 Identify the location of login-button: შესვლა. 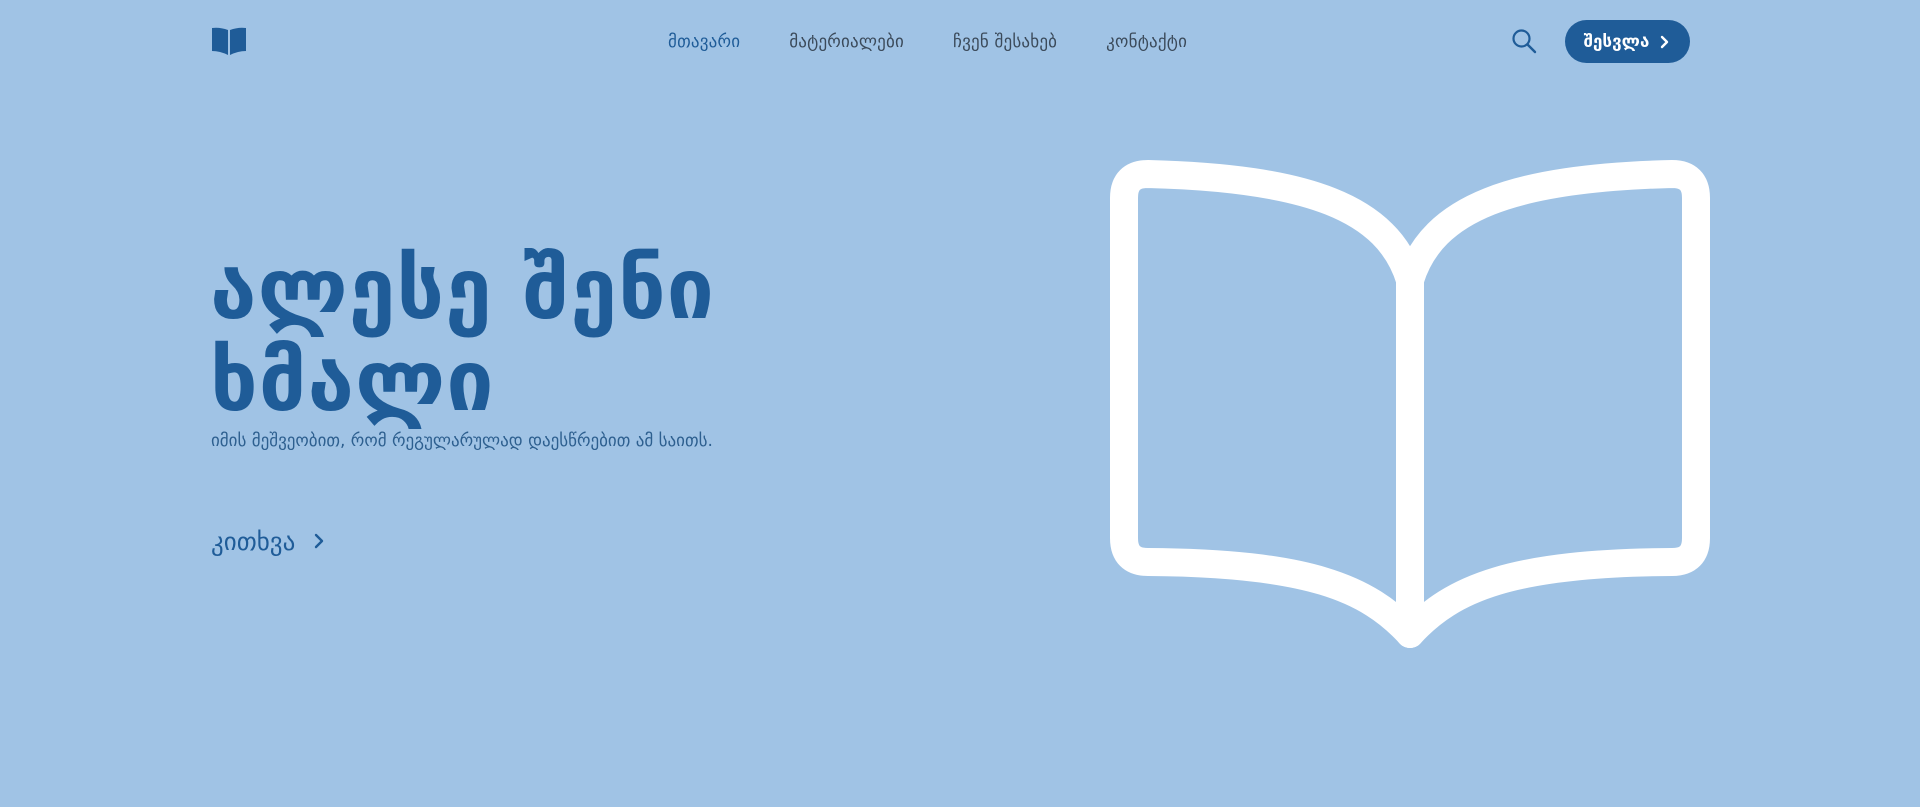
(1627, 41).